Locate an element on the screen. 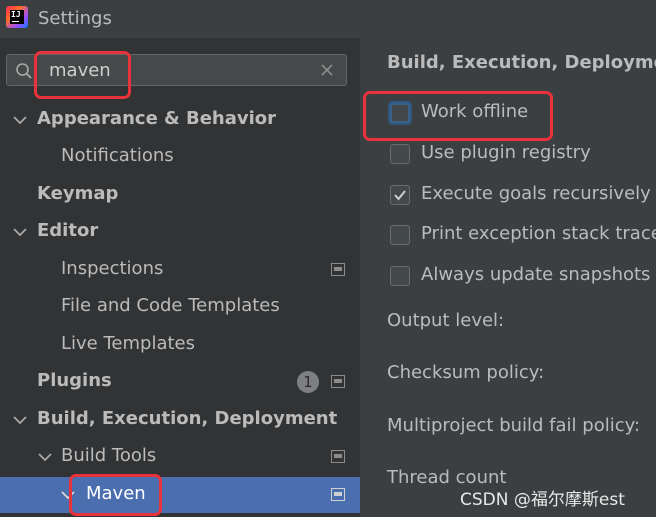 The image size is (656, 517). checksum-policy-label: Checksum policy: is located at coordinates (466, 372).